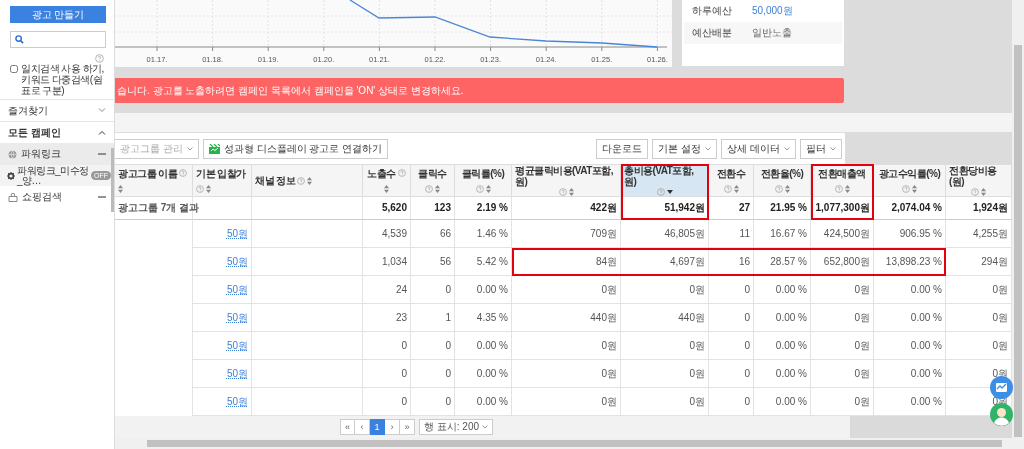  I want to click on rows-per-page-dropdown: 행 표시: 200, so click(456, 427).